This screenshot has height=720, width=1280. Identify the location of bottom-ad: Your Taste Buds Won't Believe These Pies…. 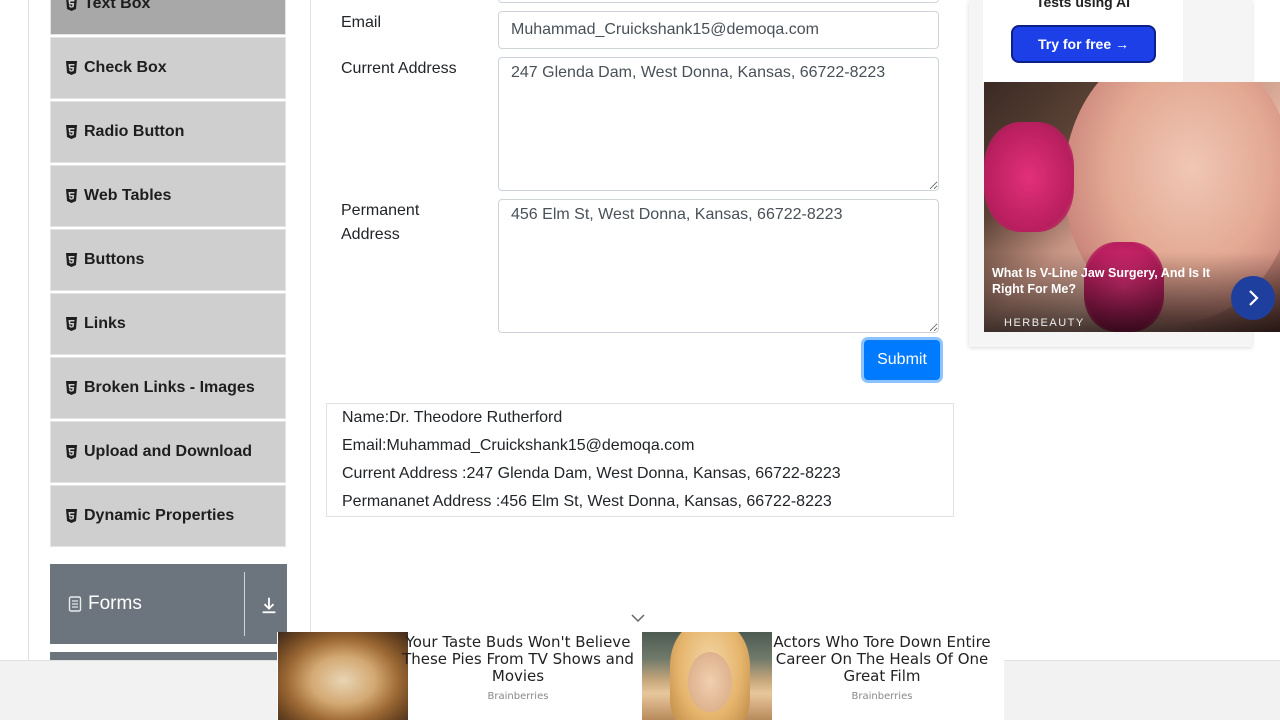
(640, 676).